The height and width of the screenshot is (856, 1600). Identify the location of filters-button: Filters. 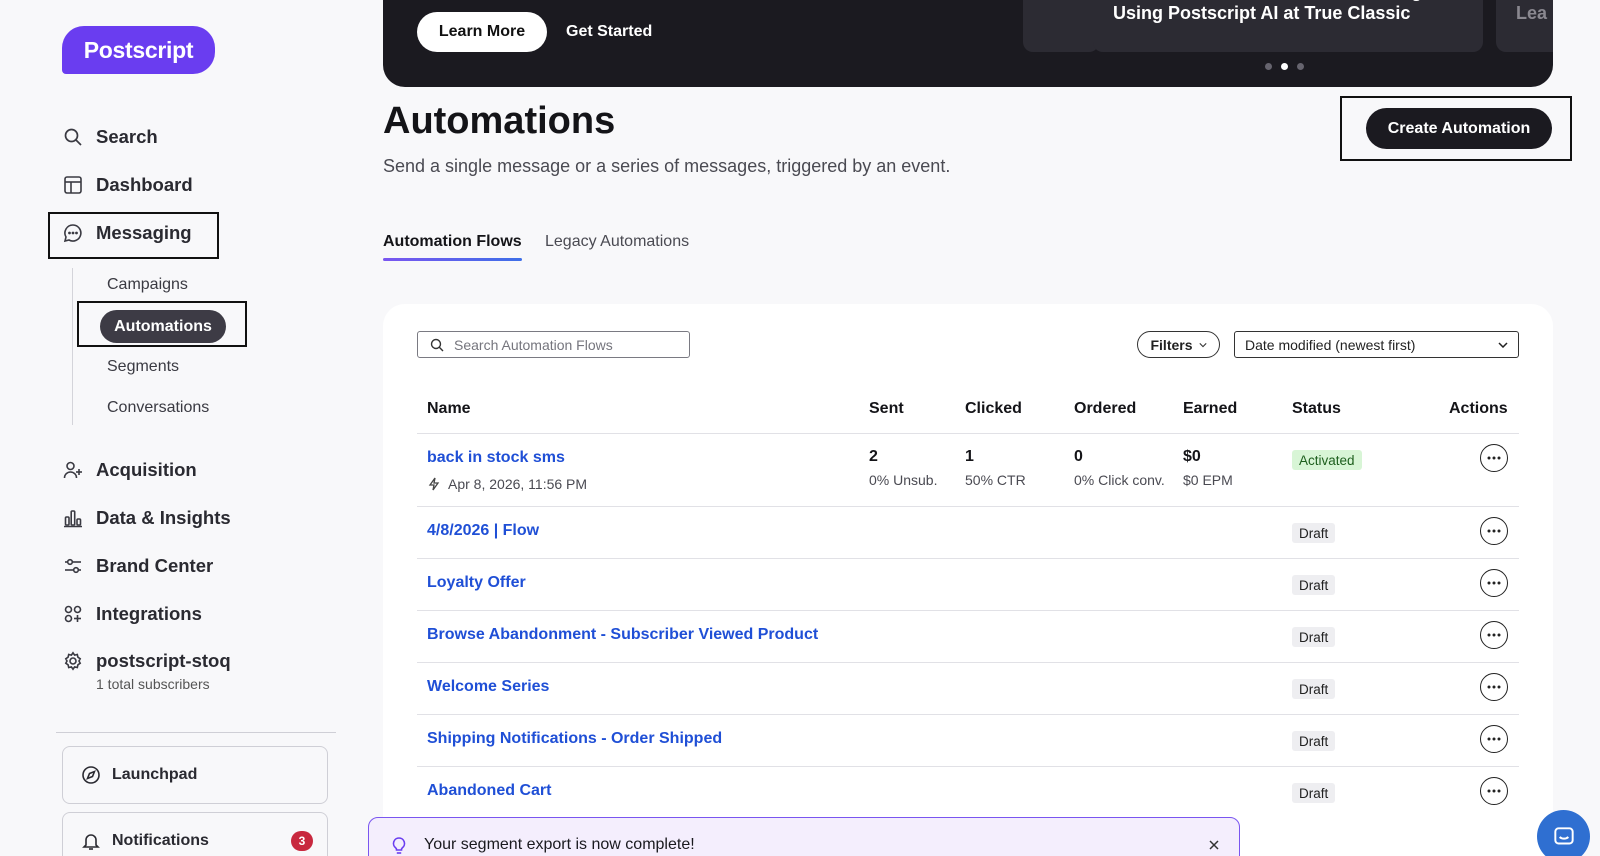
(1178, 344).